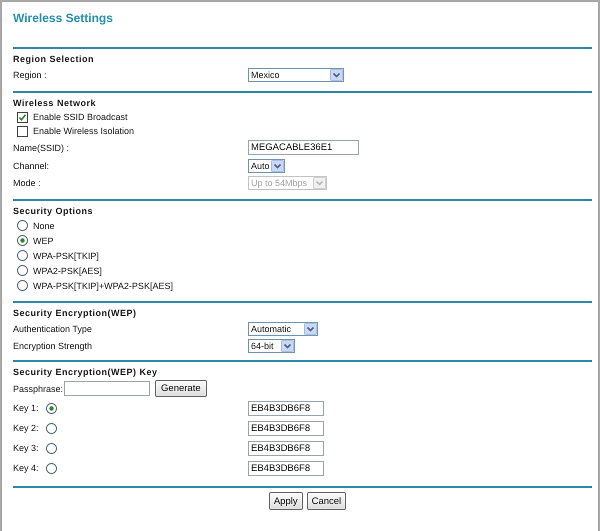  What do you see at coordinates (266, 165) in the screenshot?
I see `dropdown: Auto` at bounding box center [266, 165].